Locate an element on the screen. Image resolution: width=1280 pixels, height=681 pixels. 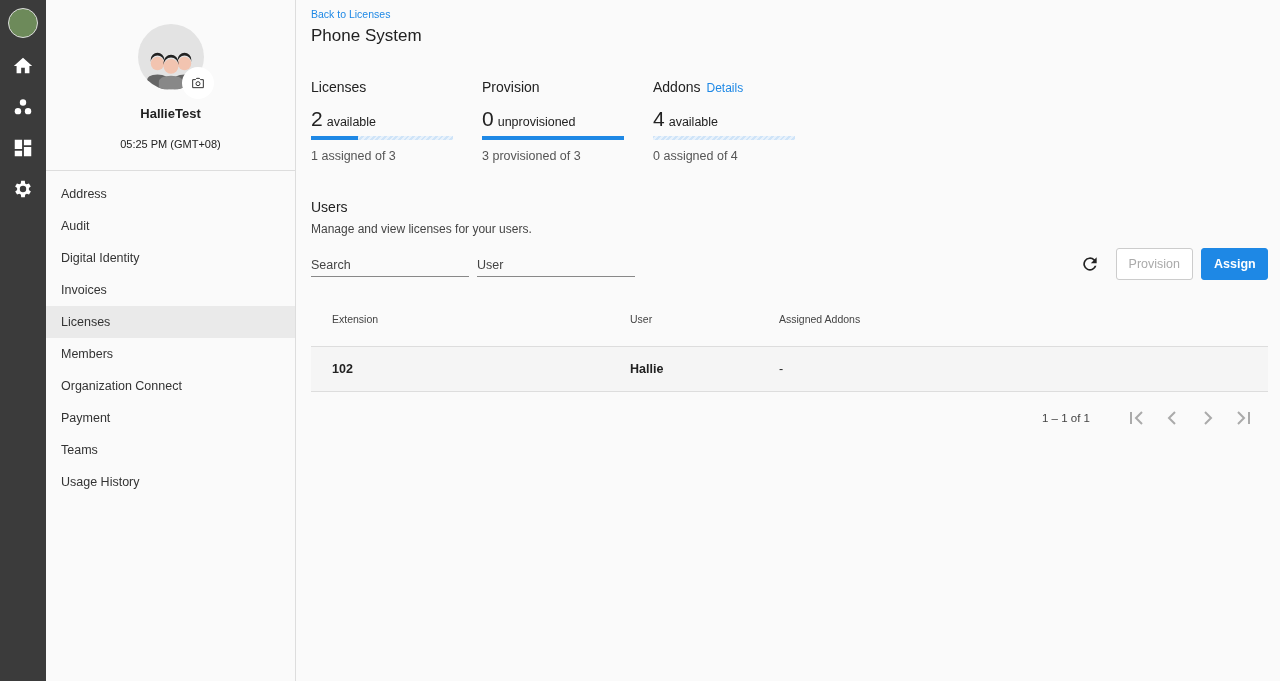
column-header: Assigned Addons is located at coordinates (1023, 319).